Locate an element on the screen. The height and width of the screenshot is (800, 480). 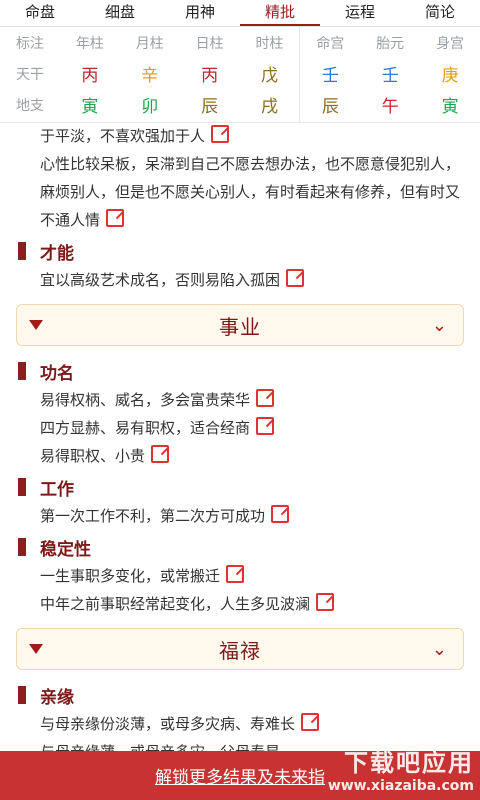
label-shengong: 身宫 is located at coordinates (450, 43).